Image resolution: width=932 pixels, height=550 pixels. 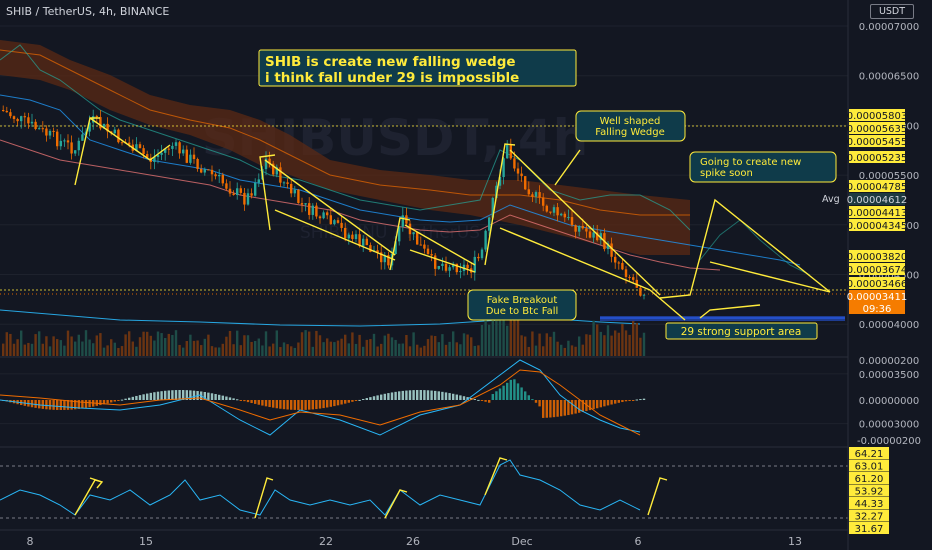 What do you see at coordinates (877, 270) in the screenshot?
I see `price-tag: 0.00003674` at bounding box center [877, 270].